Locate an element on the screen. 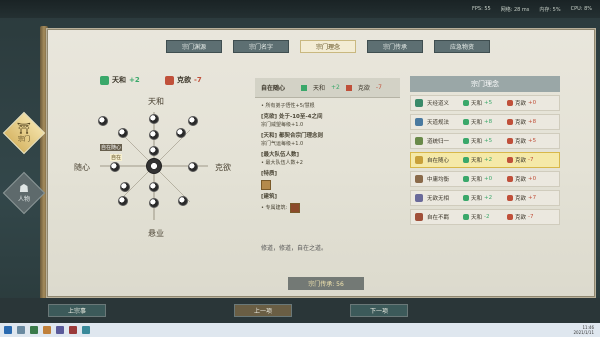 This screenshot has height=337, width=600. tab-bar: 宗门渊源 宗门名字 宗门理念 宗门传承 应急物资 is located at coordinates (328, 46).